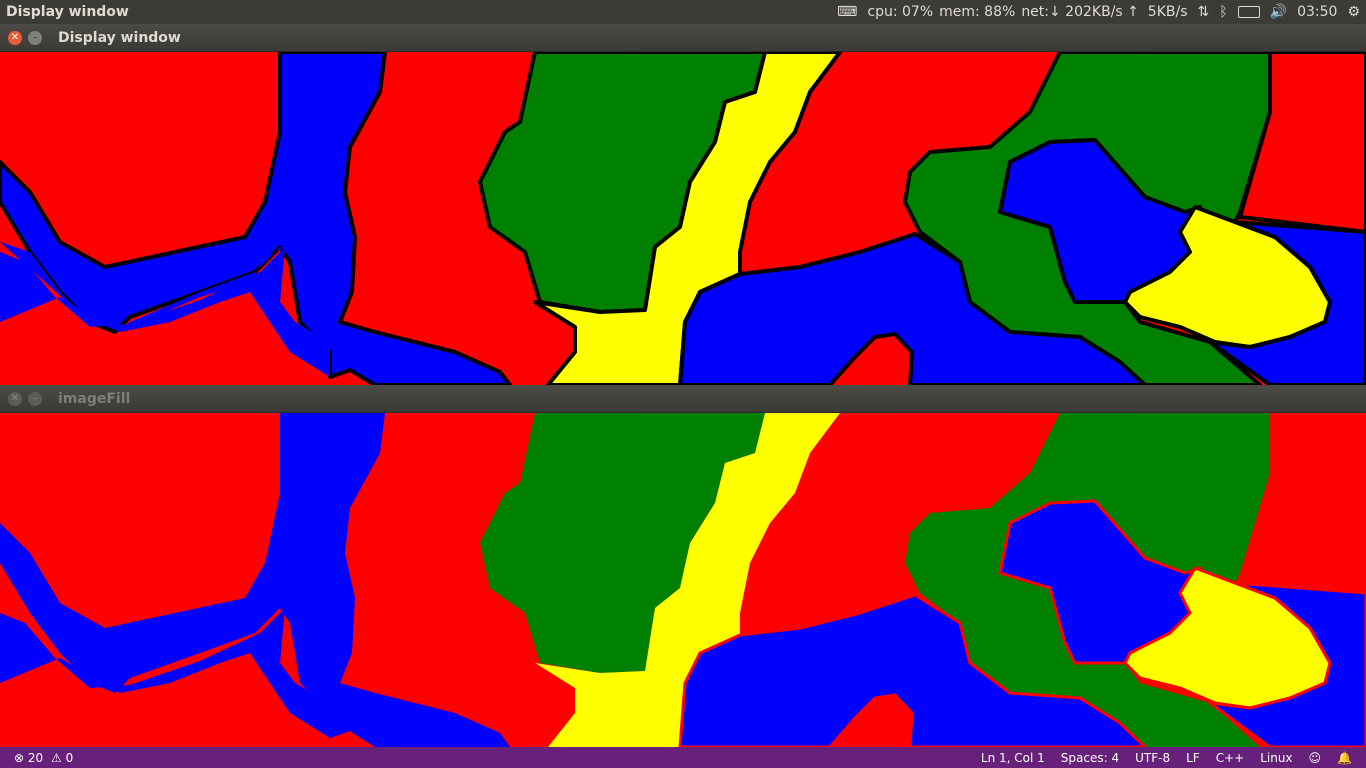 The height and width of the screenshot is (768, 1366). Describe the element at coordinates (1204, 12) in the screenshot. I see `network-arrows-icon: ⇅` at that location.